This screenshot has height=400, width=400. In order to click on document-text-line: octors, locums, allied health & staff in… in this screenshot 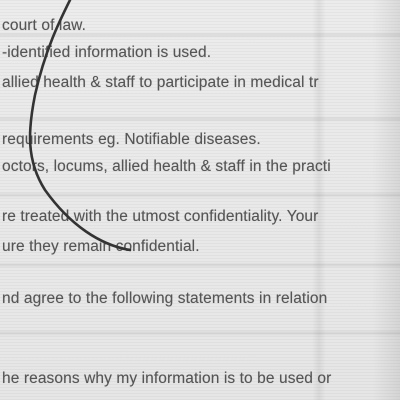, I will do `click(166, 166)`.